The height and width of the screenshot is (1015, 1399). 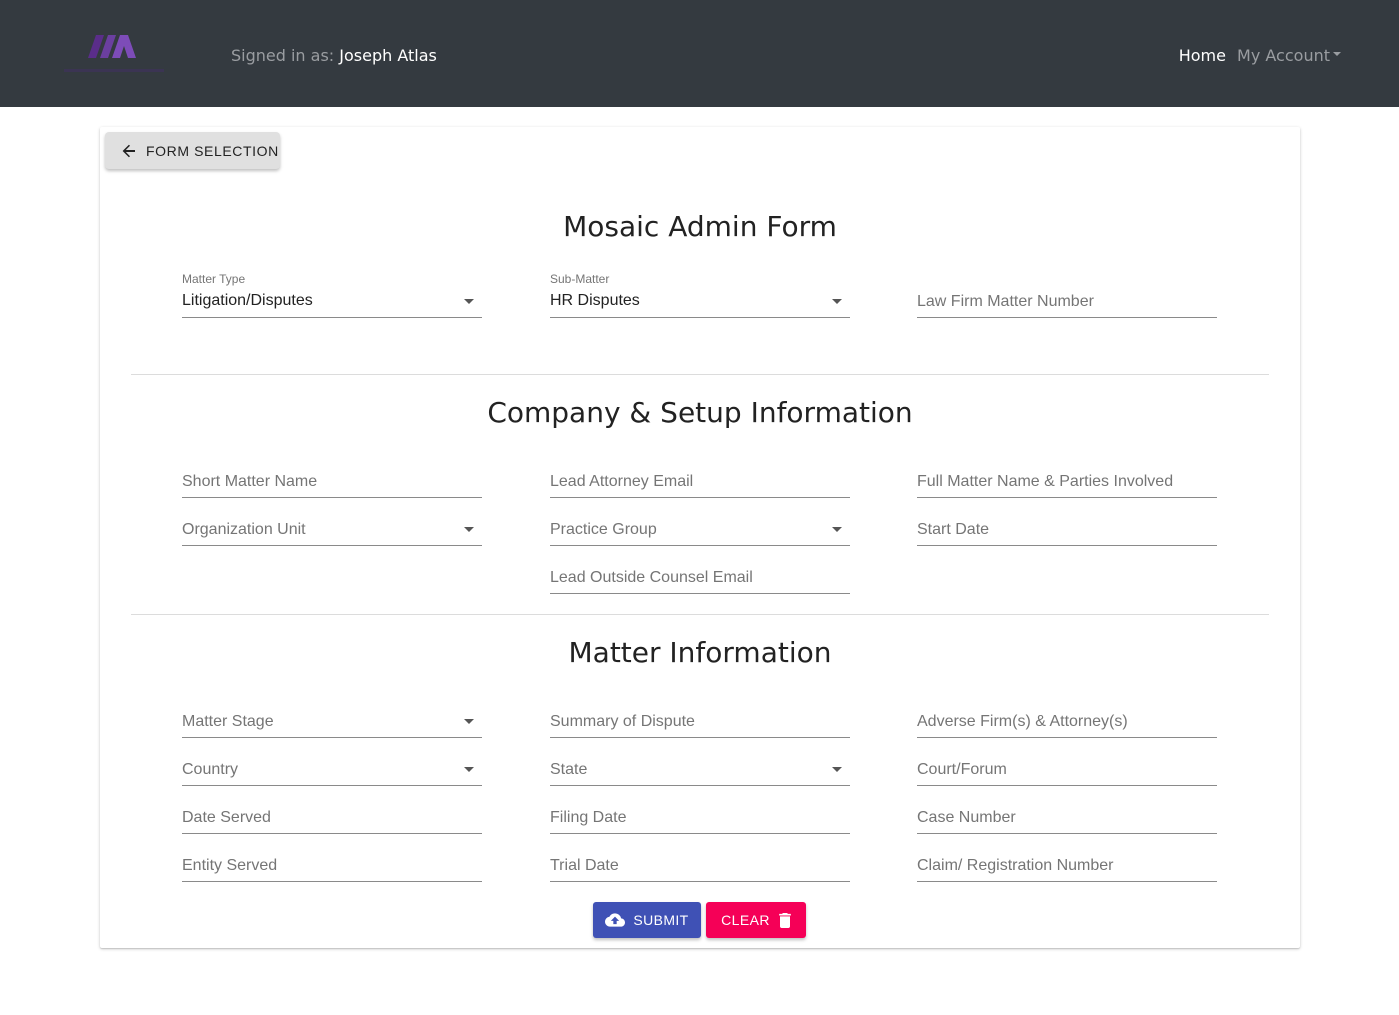 I want to click on law-firm-matter-number-placeholder: Law Firm Matter Number, so click(x=1005, y=301).